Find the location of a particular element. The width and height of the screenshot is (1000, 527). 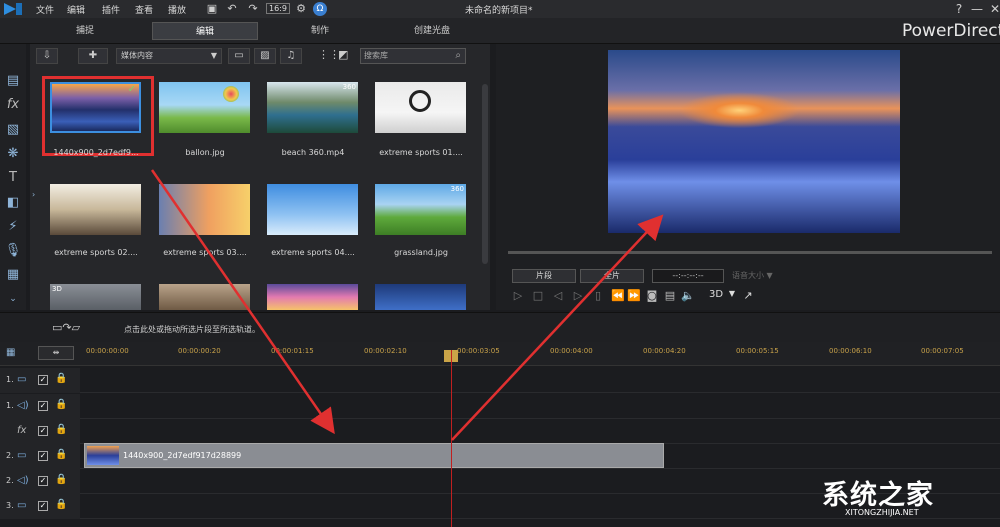

arrow-library-to-timeline is located at coordinates (242, 302).